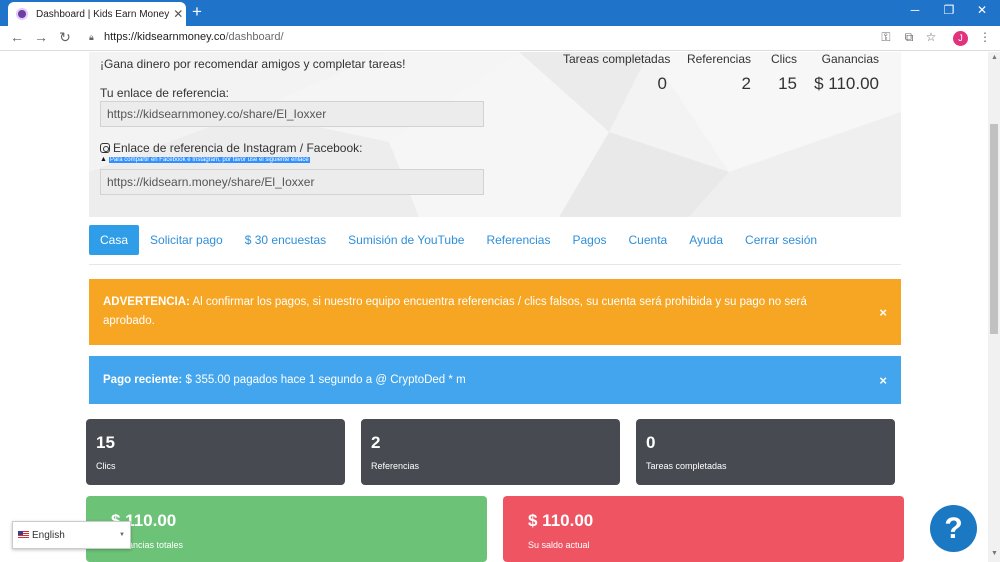 The image size is (1000, 562). What do you see at coordinates (500, 13) in the screenshot?
I see `browser-titlebar: Dashboard | Kids Earn Money ✕ + ─ ❐ ✕` at bounding box center [500, 13].